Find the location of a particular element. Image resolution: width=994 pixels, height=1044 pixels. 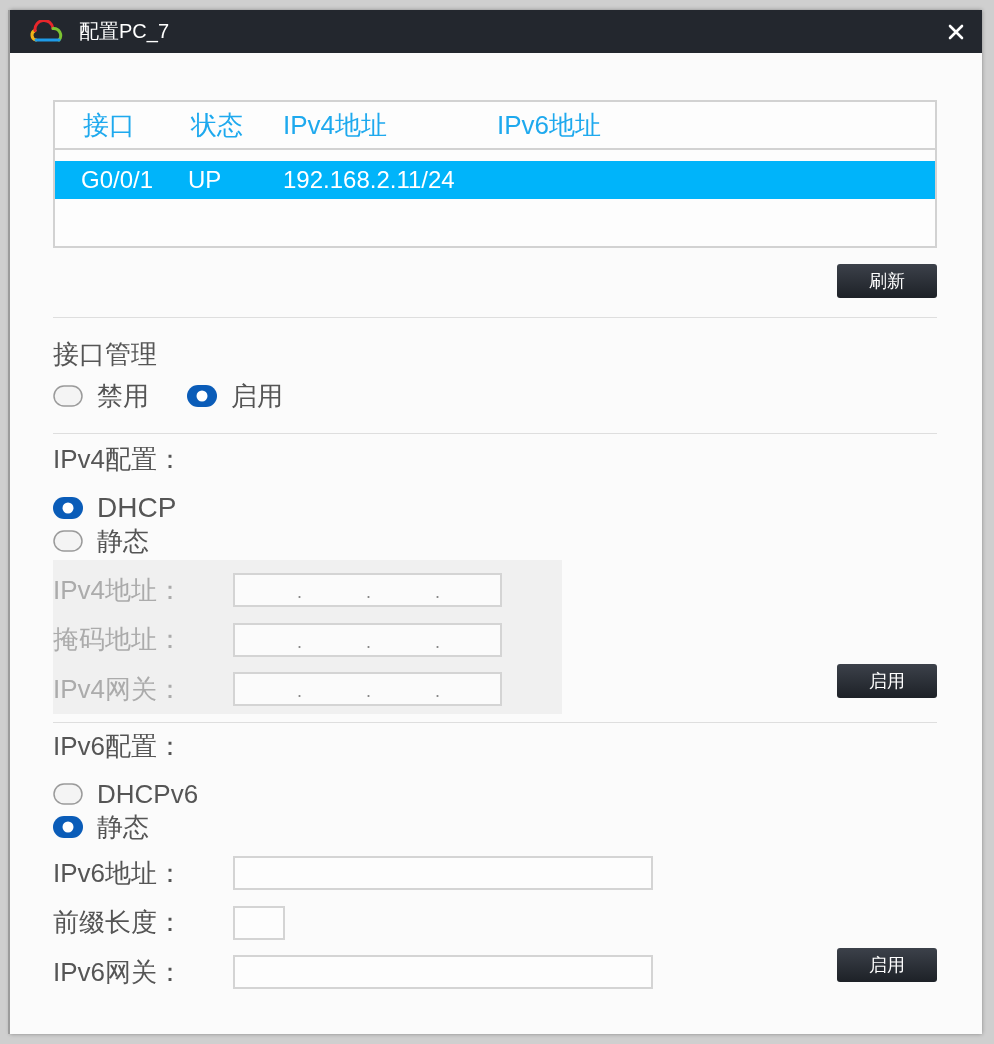

column-header: IPv6地址 is located at coordinates (550, 125).